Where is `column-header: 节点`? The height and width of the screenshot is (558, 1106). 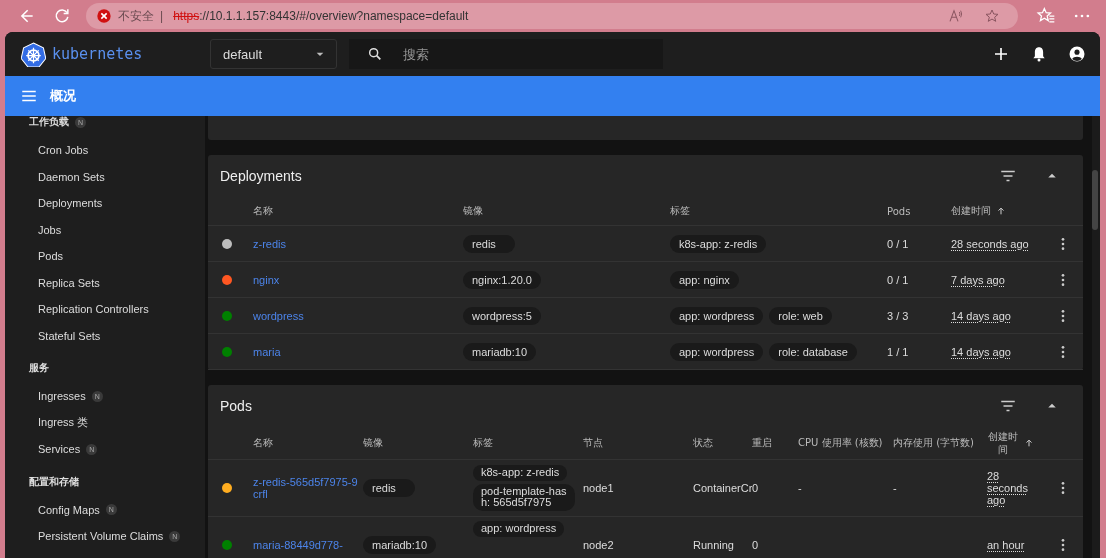
column-header: 节点 is located at coordinates (593, 443).